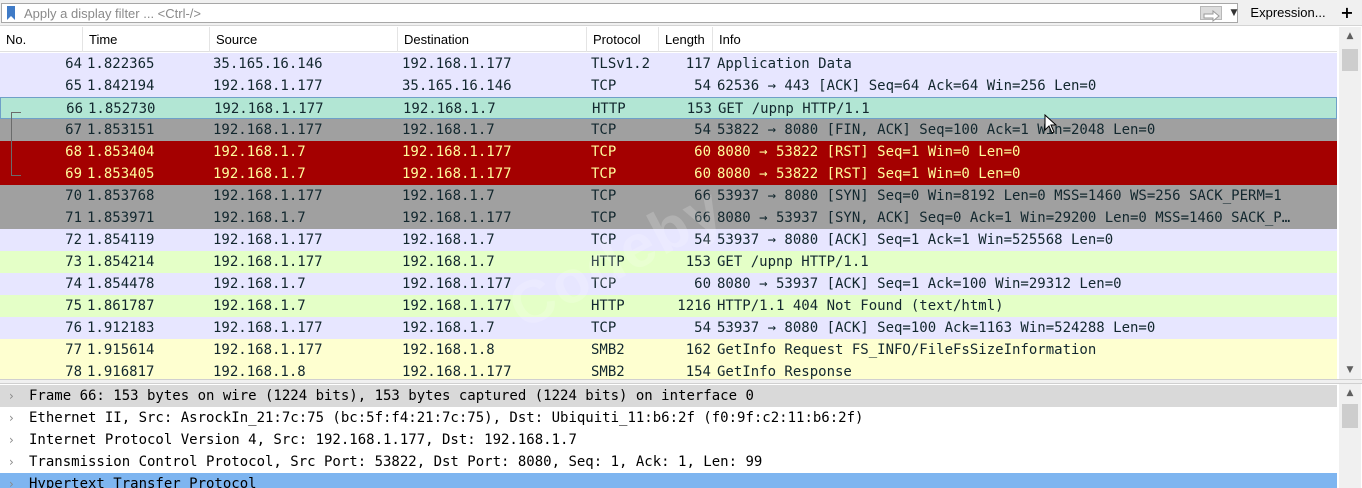 The height and width of the screenshot is (488, 1362). Describe the element at coordinates (1234, 13) in the screenshot. I see `filter-history-dropdown: ▼` at that location.